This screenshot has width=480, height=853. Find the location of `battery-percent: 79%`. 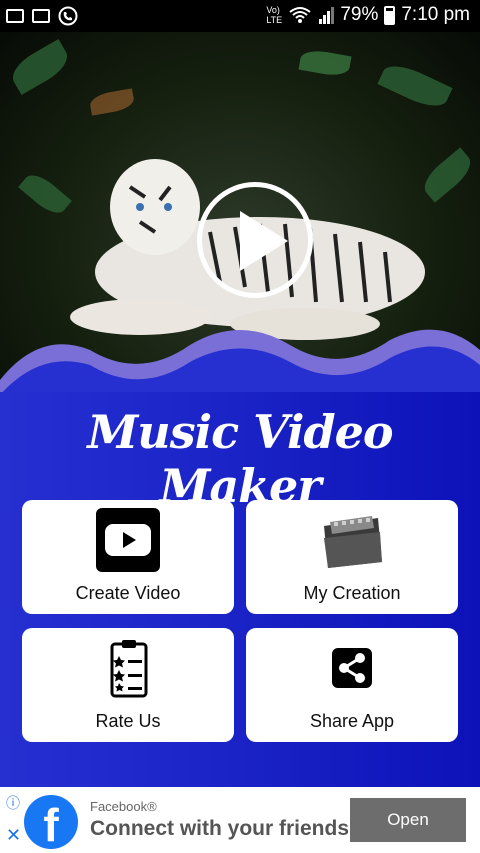

battery-percent: 79% is located at coordinates (359, 14).